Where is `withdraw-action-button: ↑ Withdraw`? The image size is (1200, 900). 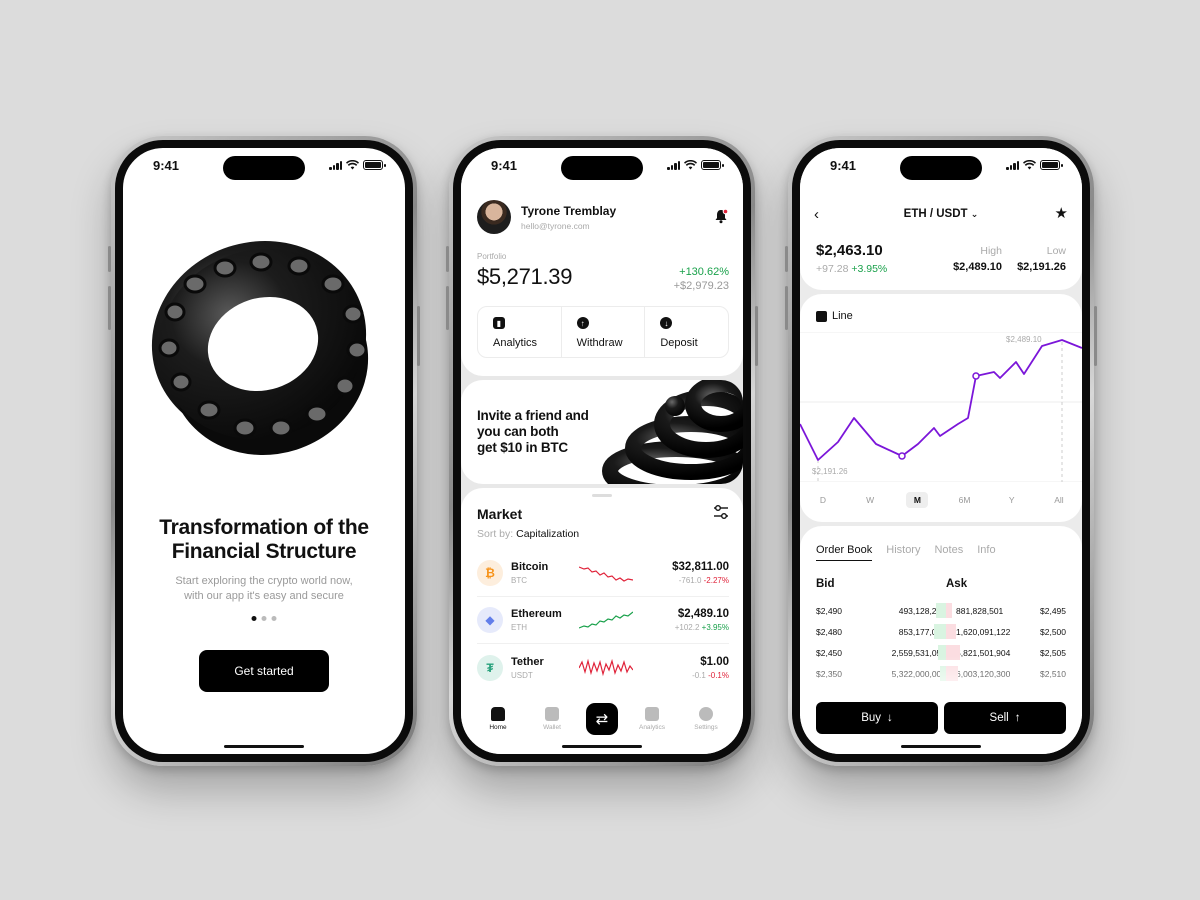 withdraw-action-button: ↑ Withdraw is located at coordinates (602, 332).